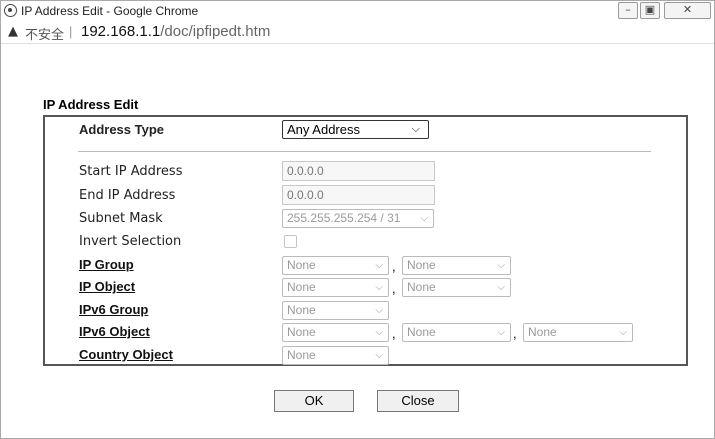 The width and height of the screenshot is (715, 439). I want to click on not-secure-label: 不安全, so click(45, 35).